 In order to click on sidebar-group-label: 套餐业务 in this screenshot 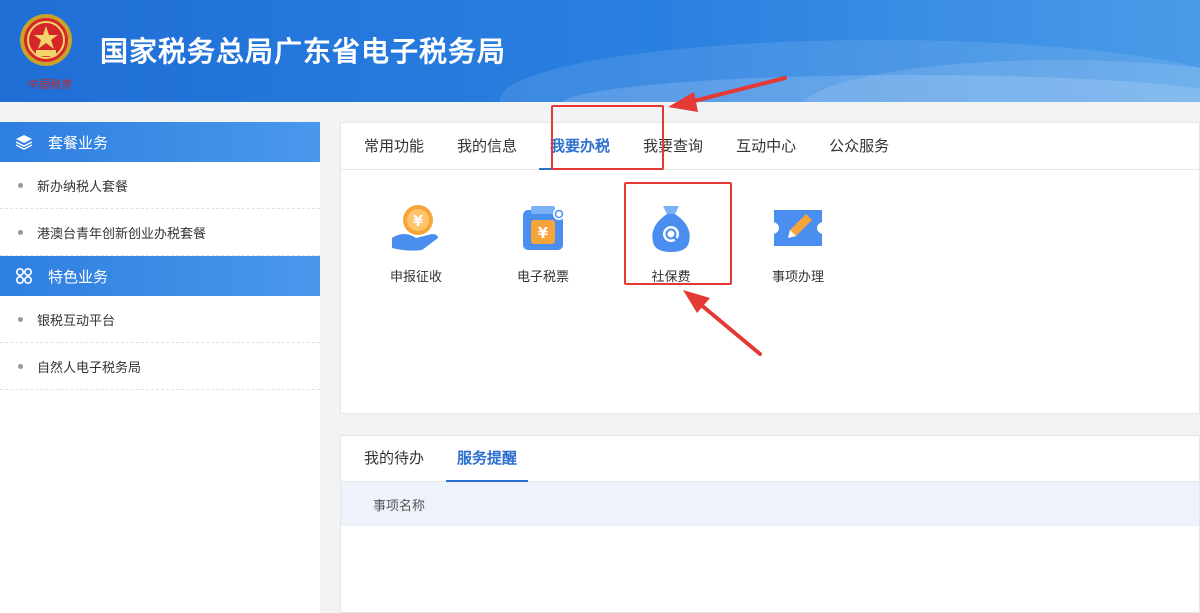, I will do `click(78, 142)`.